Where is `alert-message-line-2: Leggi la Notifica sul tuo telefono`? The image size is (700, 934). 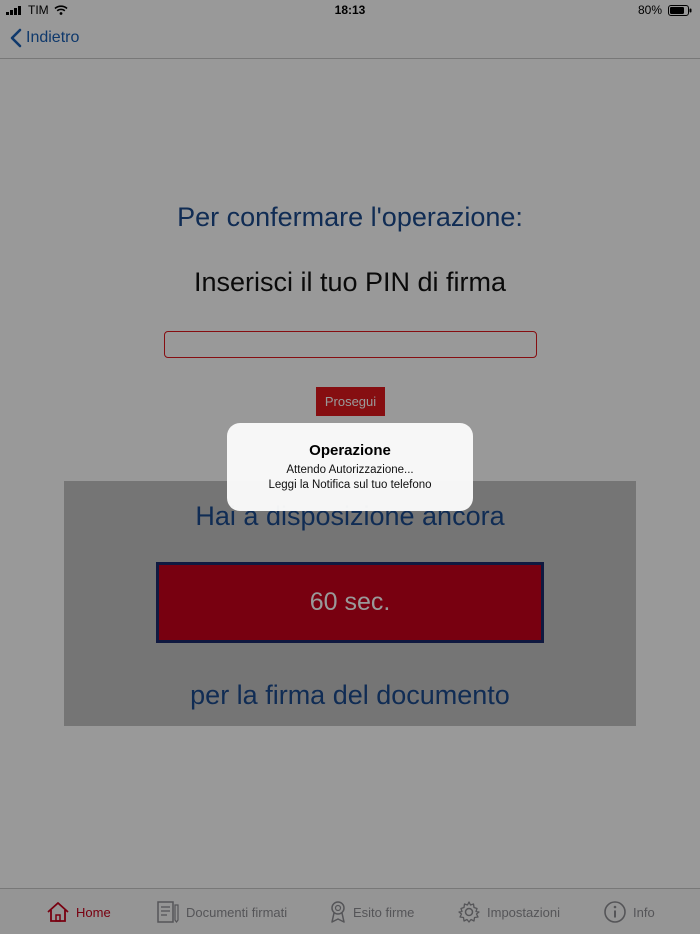
alert-message-line-2: Leggi la Notifica sul tuo telefono is located at coordinates (350, 485).